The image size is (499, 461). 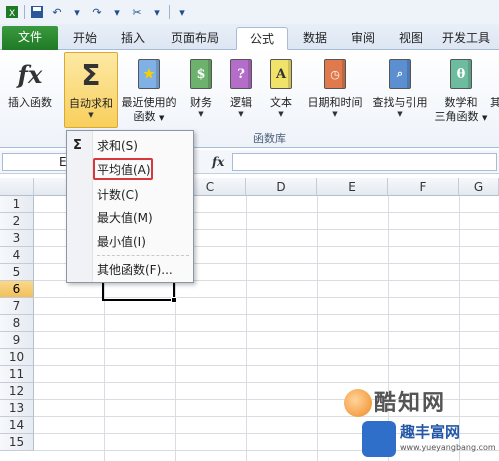 What do you see at coordinates (30, 90) in the screenshot?
I see `insert-function-button: fx 插入函数` at bounding box center [30, 90].